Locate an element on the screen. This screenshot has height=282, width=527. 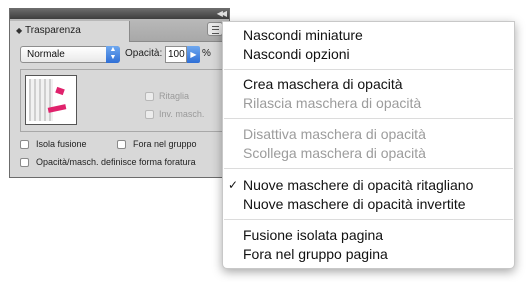
opacity-mask-knockout-label: Opacità/masch. definisce forma foratura is located at coordinates (116, 162).